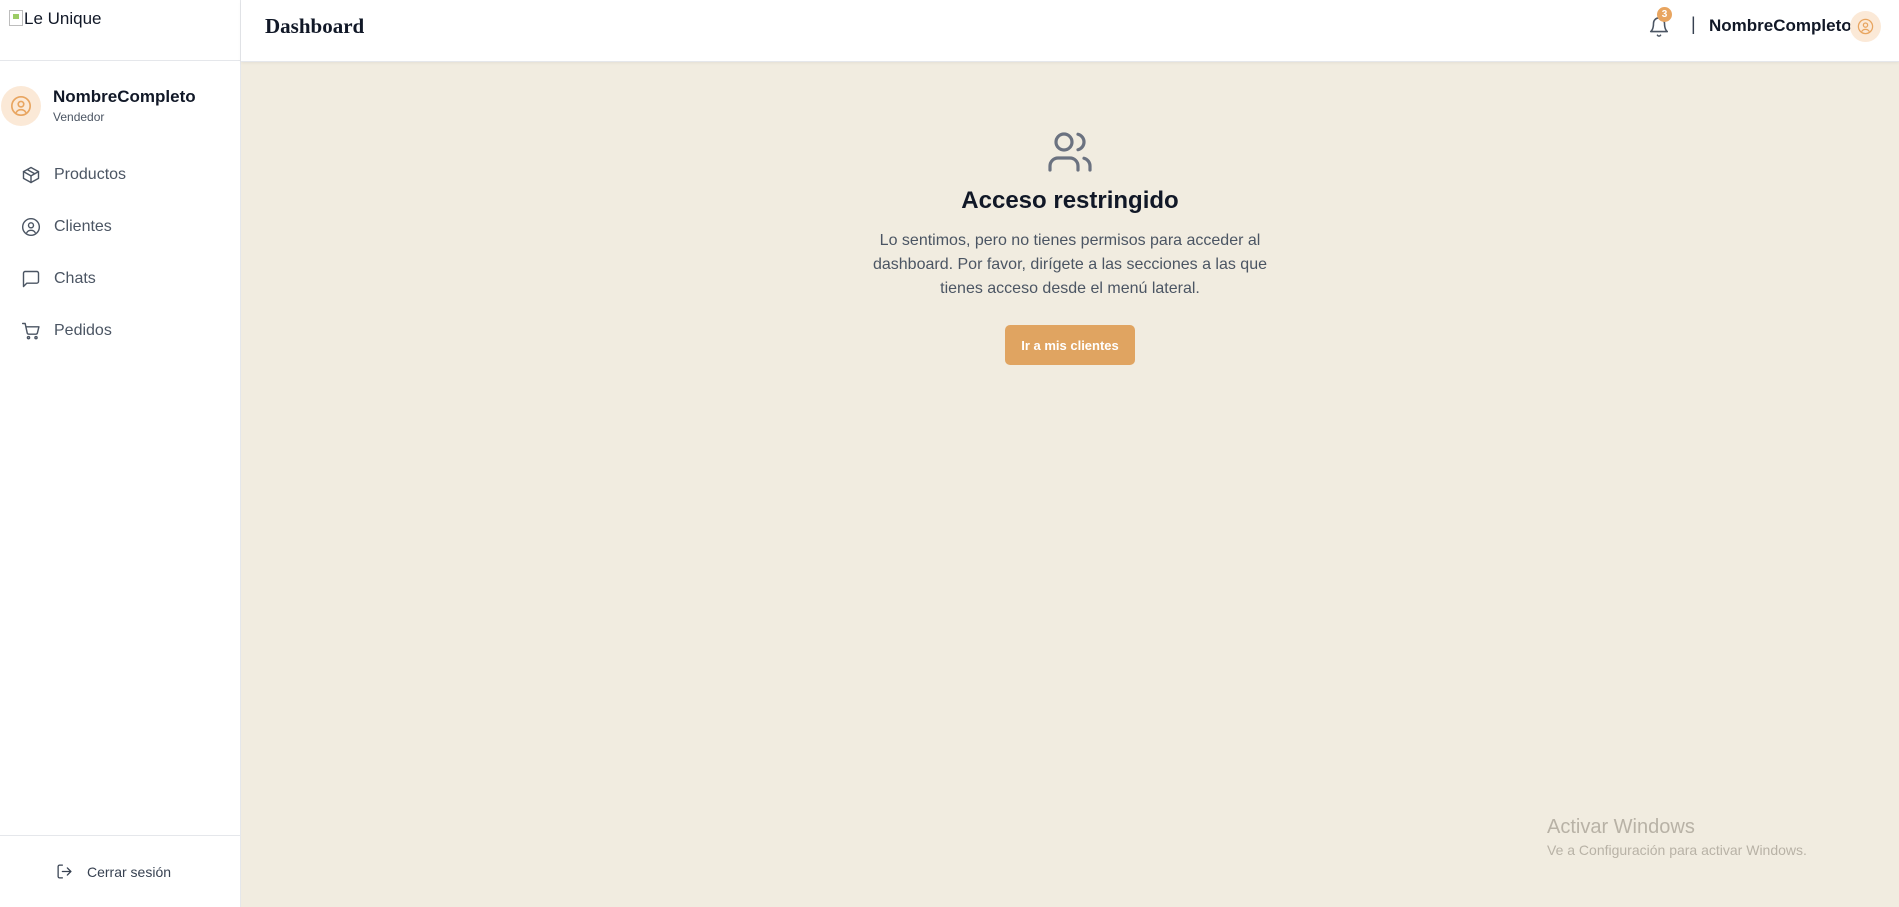 The image size is (1899, 907). What do you see at coordinates (129, 871) in the screenshot?
I see `logout-label: Cerrar sesión` at bounding box center [129, 871].